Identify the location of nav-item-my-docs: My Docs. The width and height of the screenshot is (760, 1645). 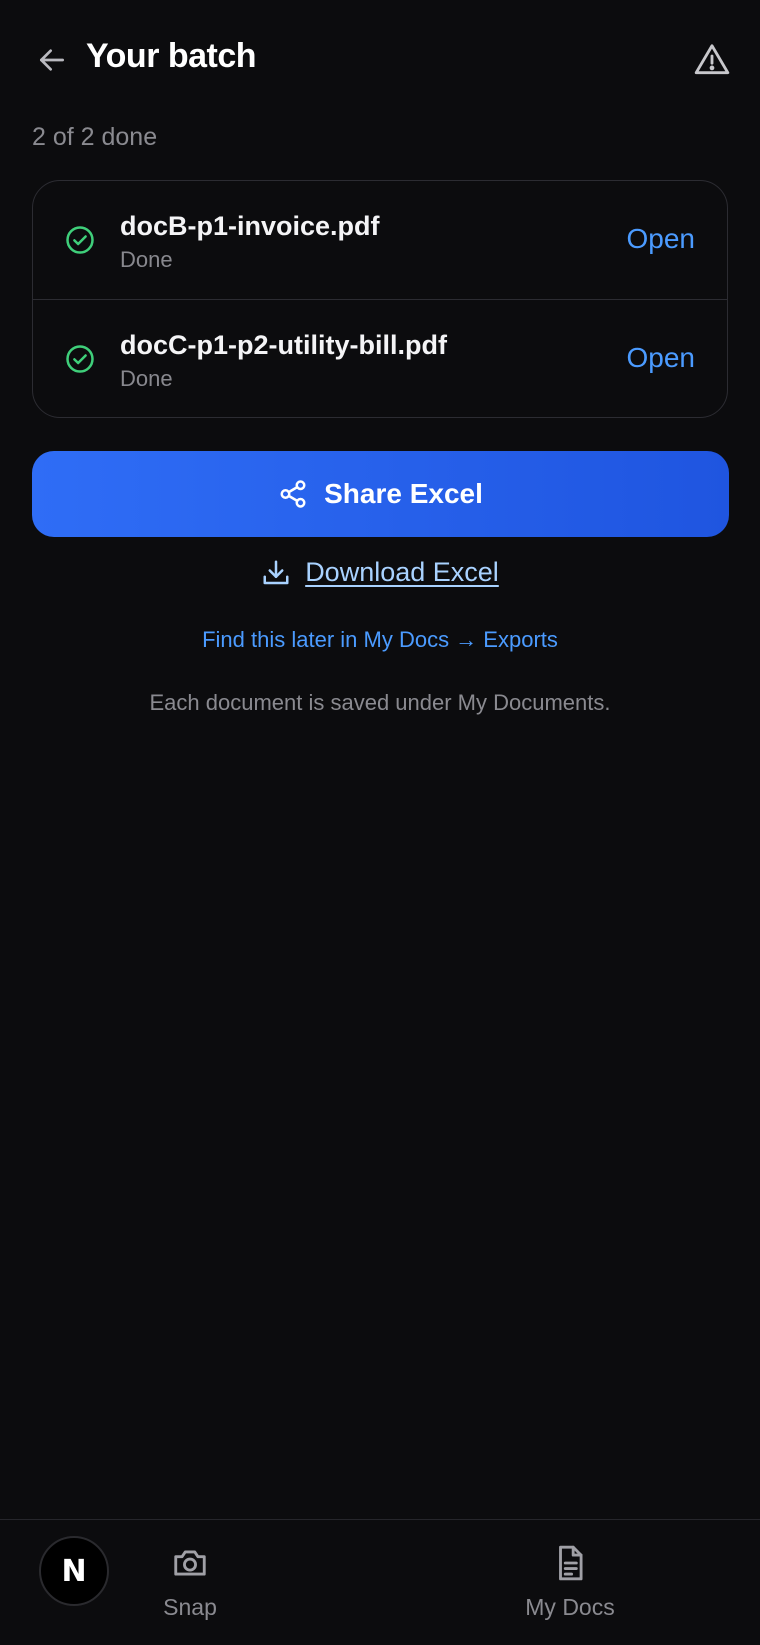
(570, 1582).